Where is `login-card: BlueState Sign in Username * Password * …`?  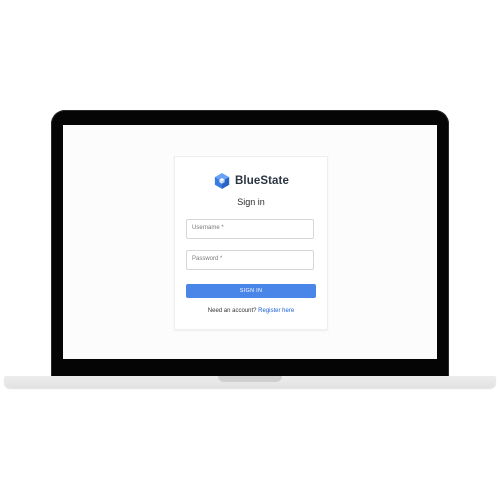 login-card: BlueState Sign in Username * Password * … is located at coordinates (251, 243).